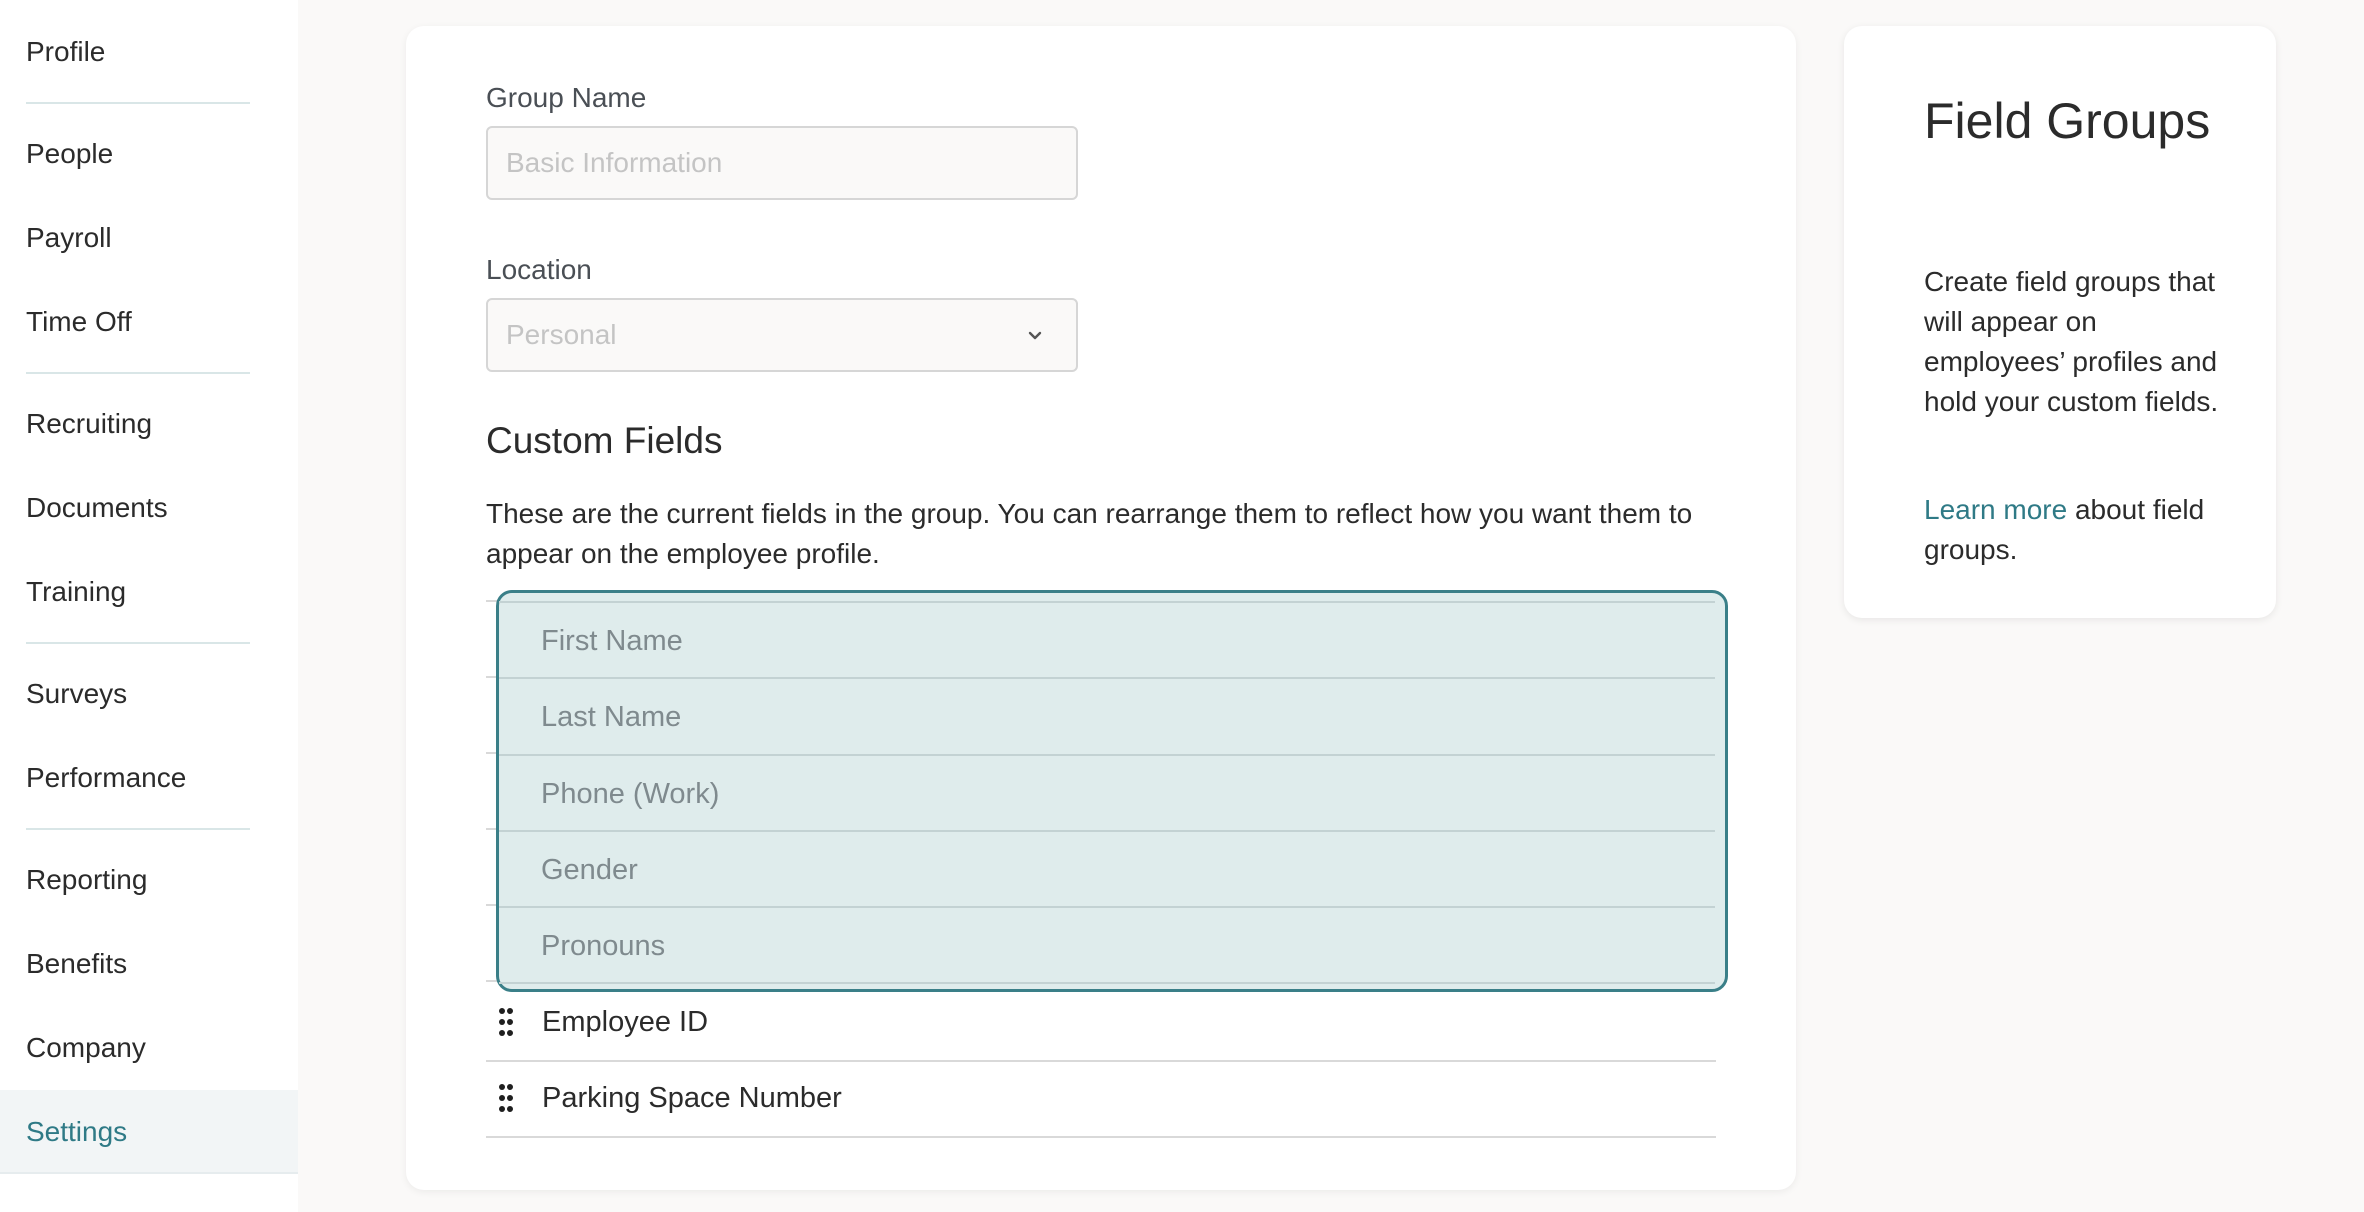 This screenshot has width=2364, height=1212. Describe the element at coordinates (2067, 121) in the screenshot. I see `info-title: Field Groups` at that location.